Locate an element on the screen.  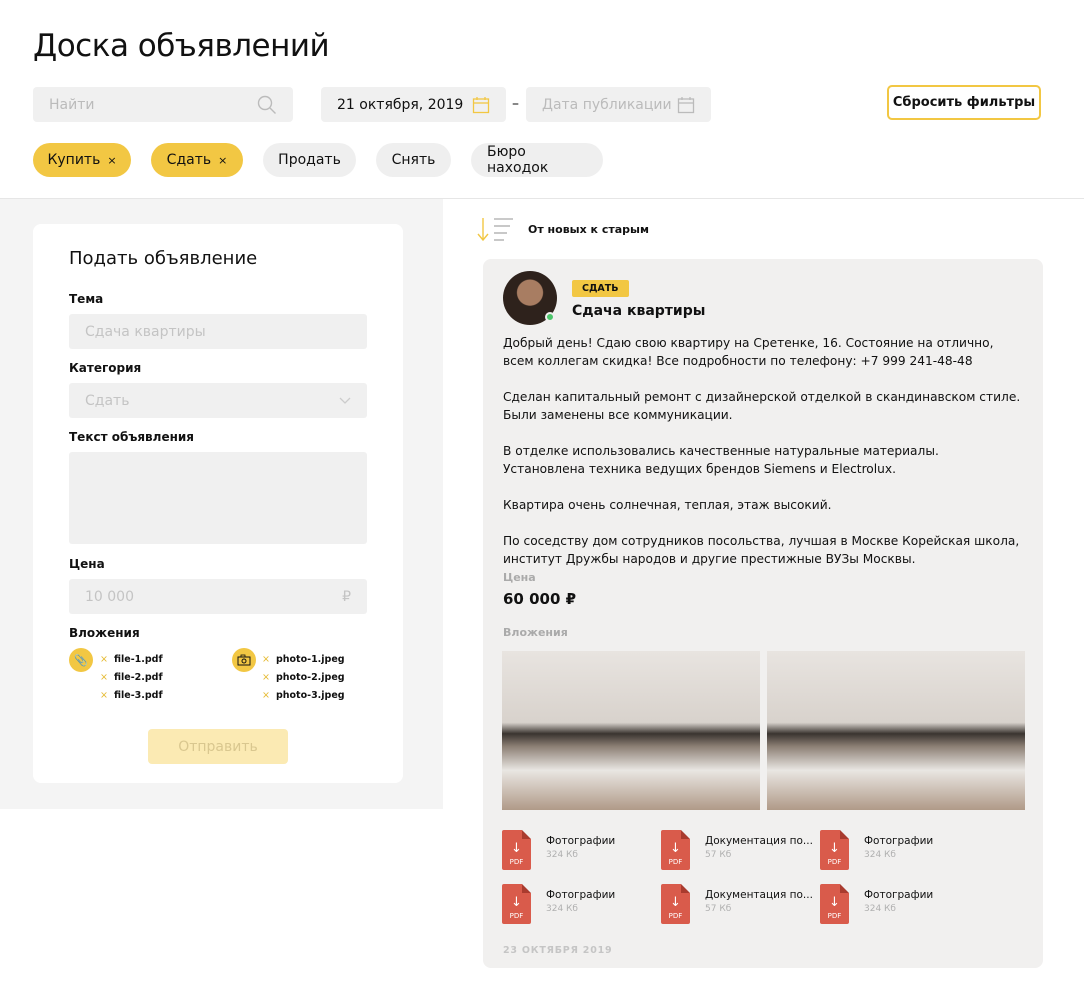
topic-placeholder: Сдача квартиры is located at coordinates (145, 331).